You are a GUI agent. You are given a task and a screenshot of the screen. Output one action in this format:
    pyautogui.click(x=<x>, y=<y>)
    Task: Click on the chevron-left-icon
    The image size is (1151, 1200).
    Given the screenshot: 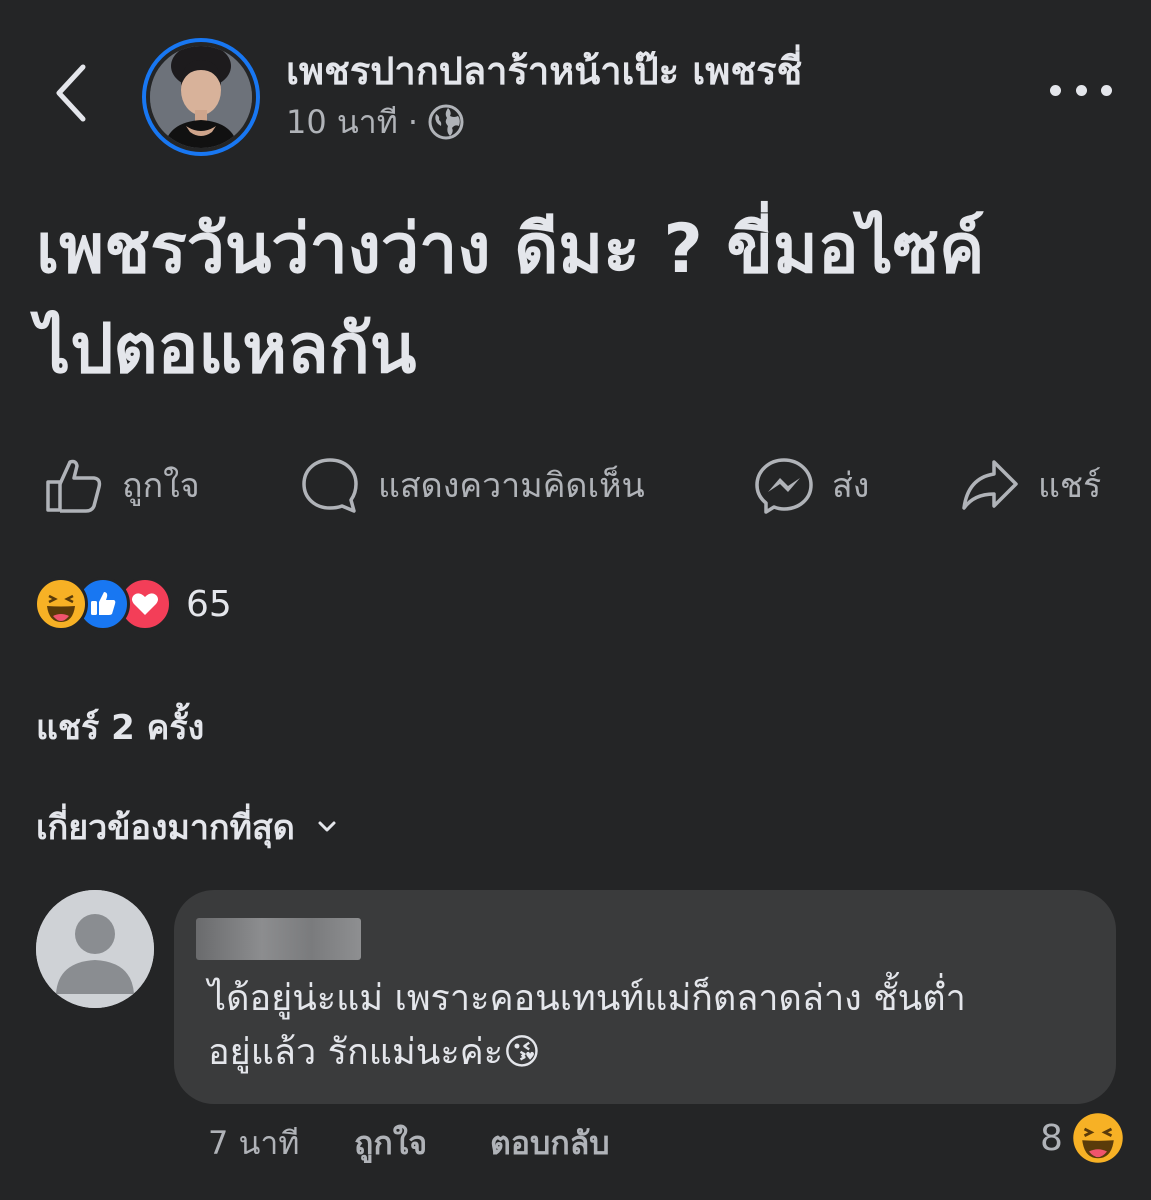 What is the action you would take?
    pyautogui.click(x=71, y=92)
    